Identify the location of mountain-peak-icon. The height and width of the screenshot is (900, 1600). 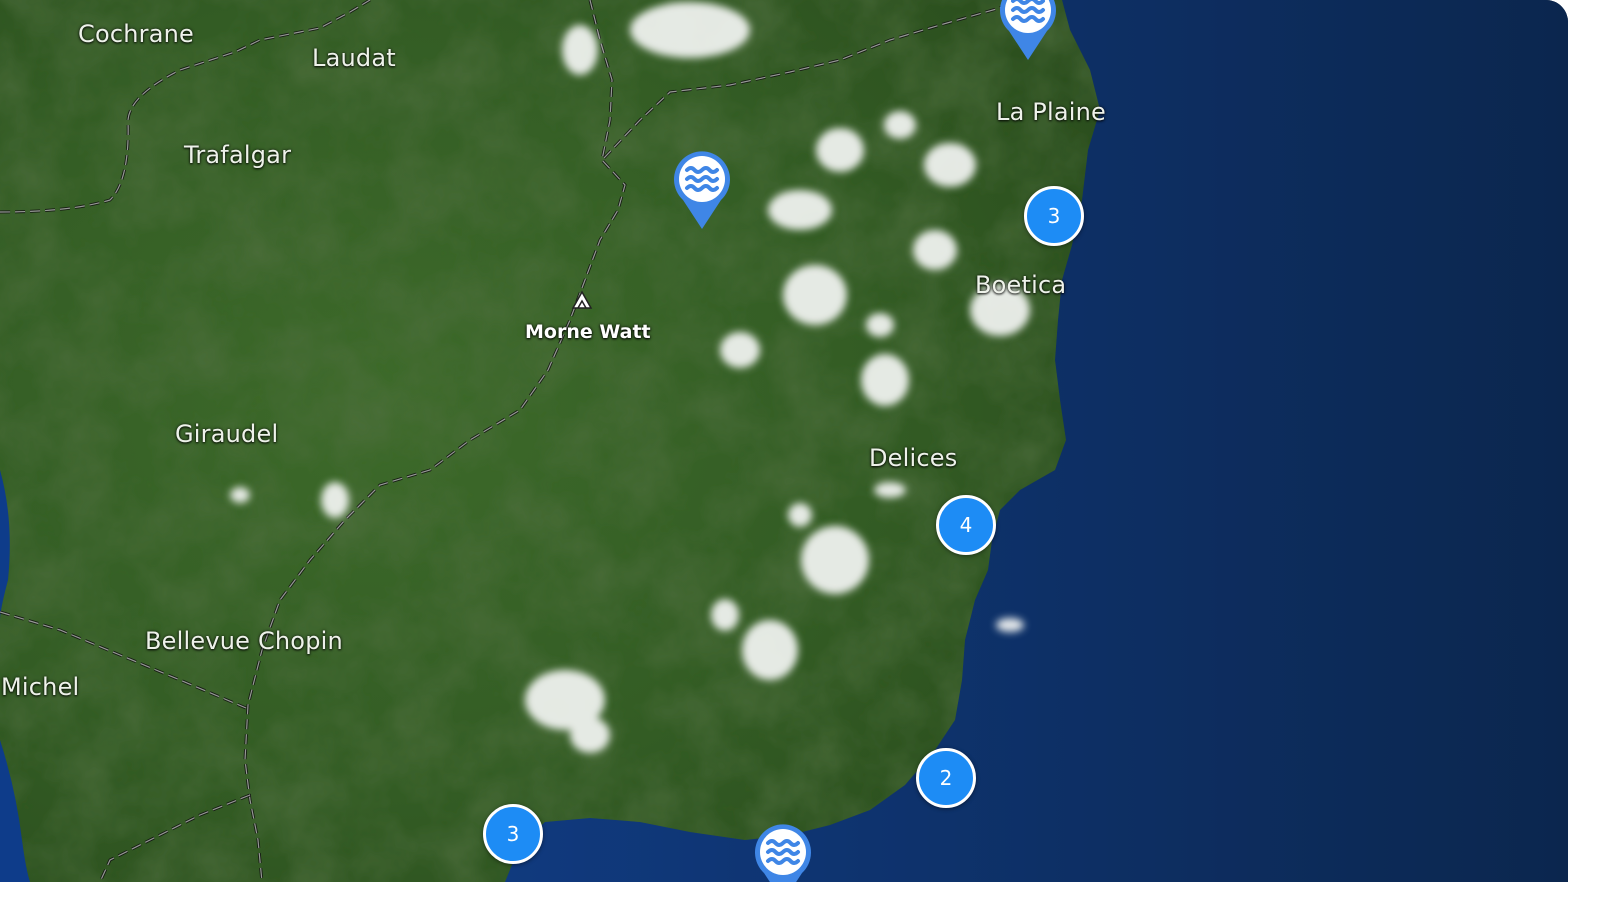
(582, 299).